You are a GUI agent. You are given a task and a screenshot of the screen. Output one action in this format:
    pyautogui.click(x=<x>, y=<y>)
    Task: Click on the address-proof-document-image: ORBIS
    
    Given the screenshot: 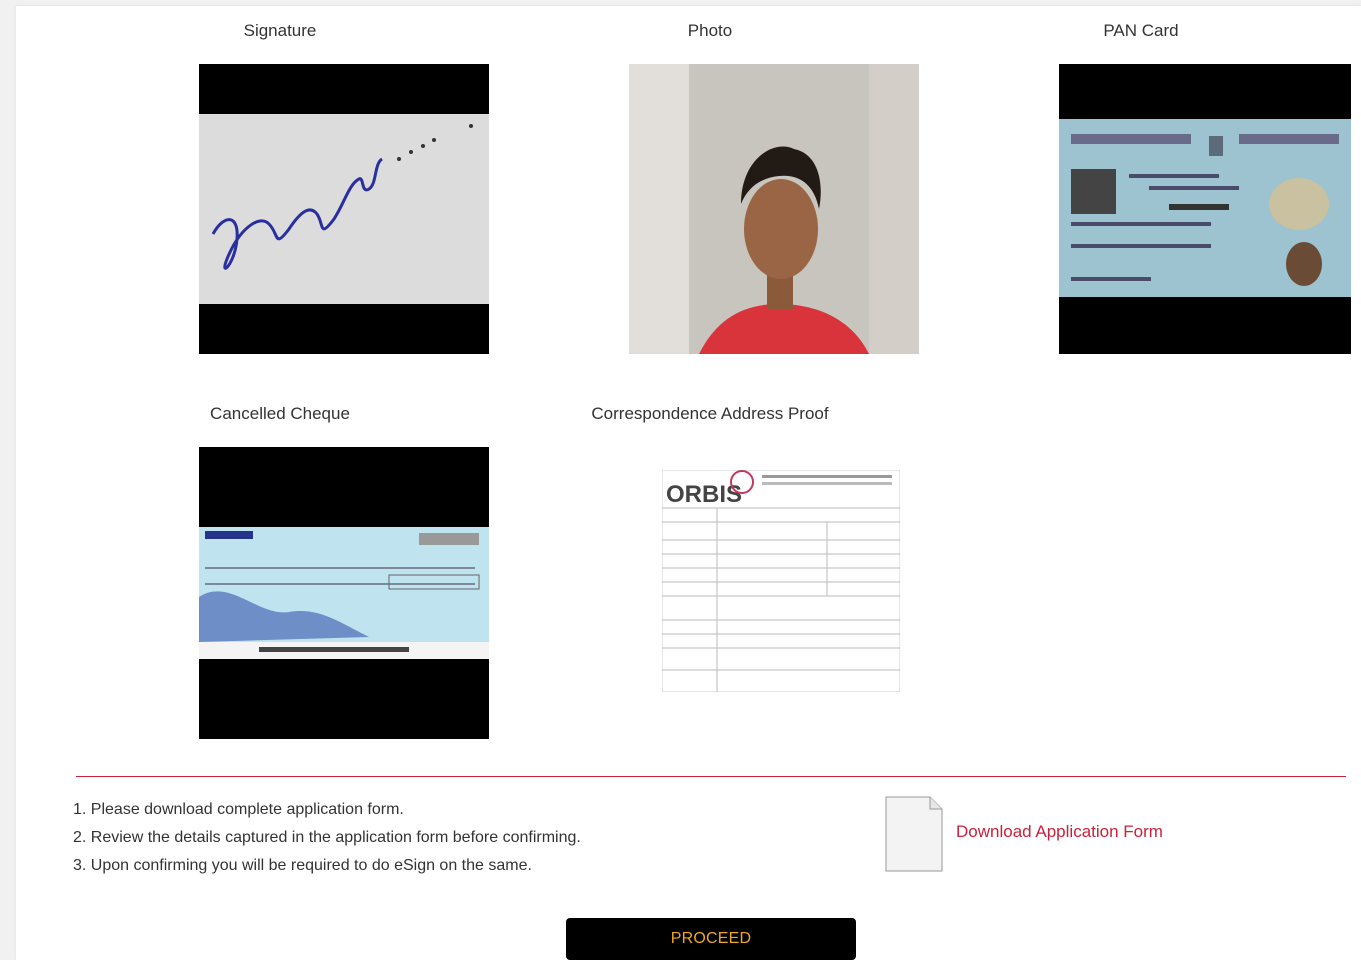 What is the action you would take?
    pyautogui.click(x=781, y=581)
    